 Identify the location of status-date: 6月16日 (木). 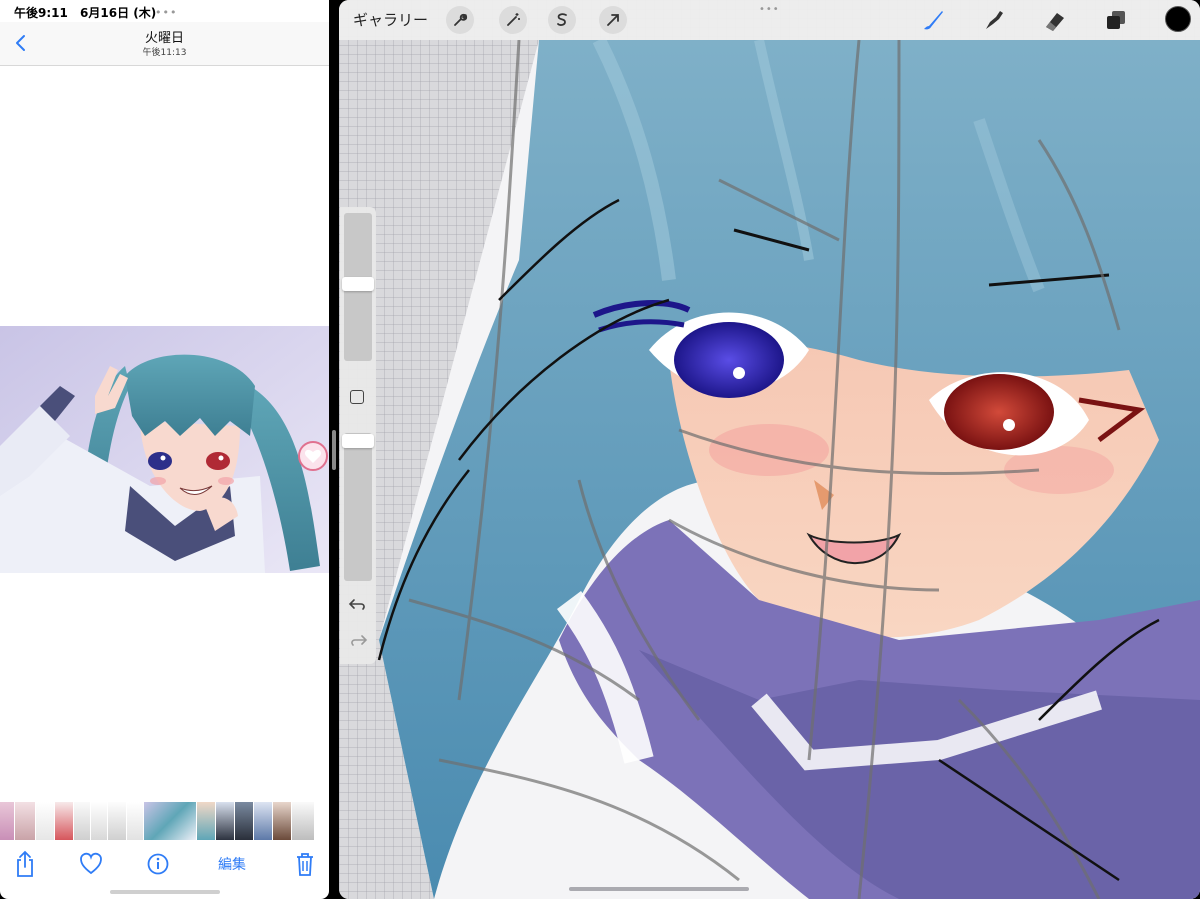
(118, 13).